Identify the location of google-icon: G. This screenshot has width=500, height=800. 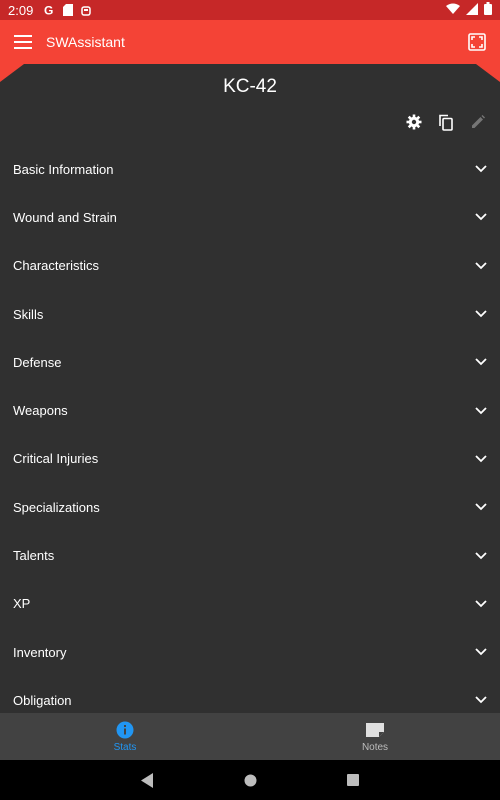
(49, 10).